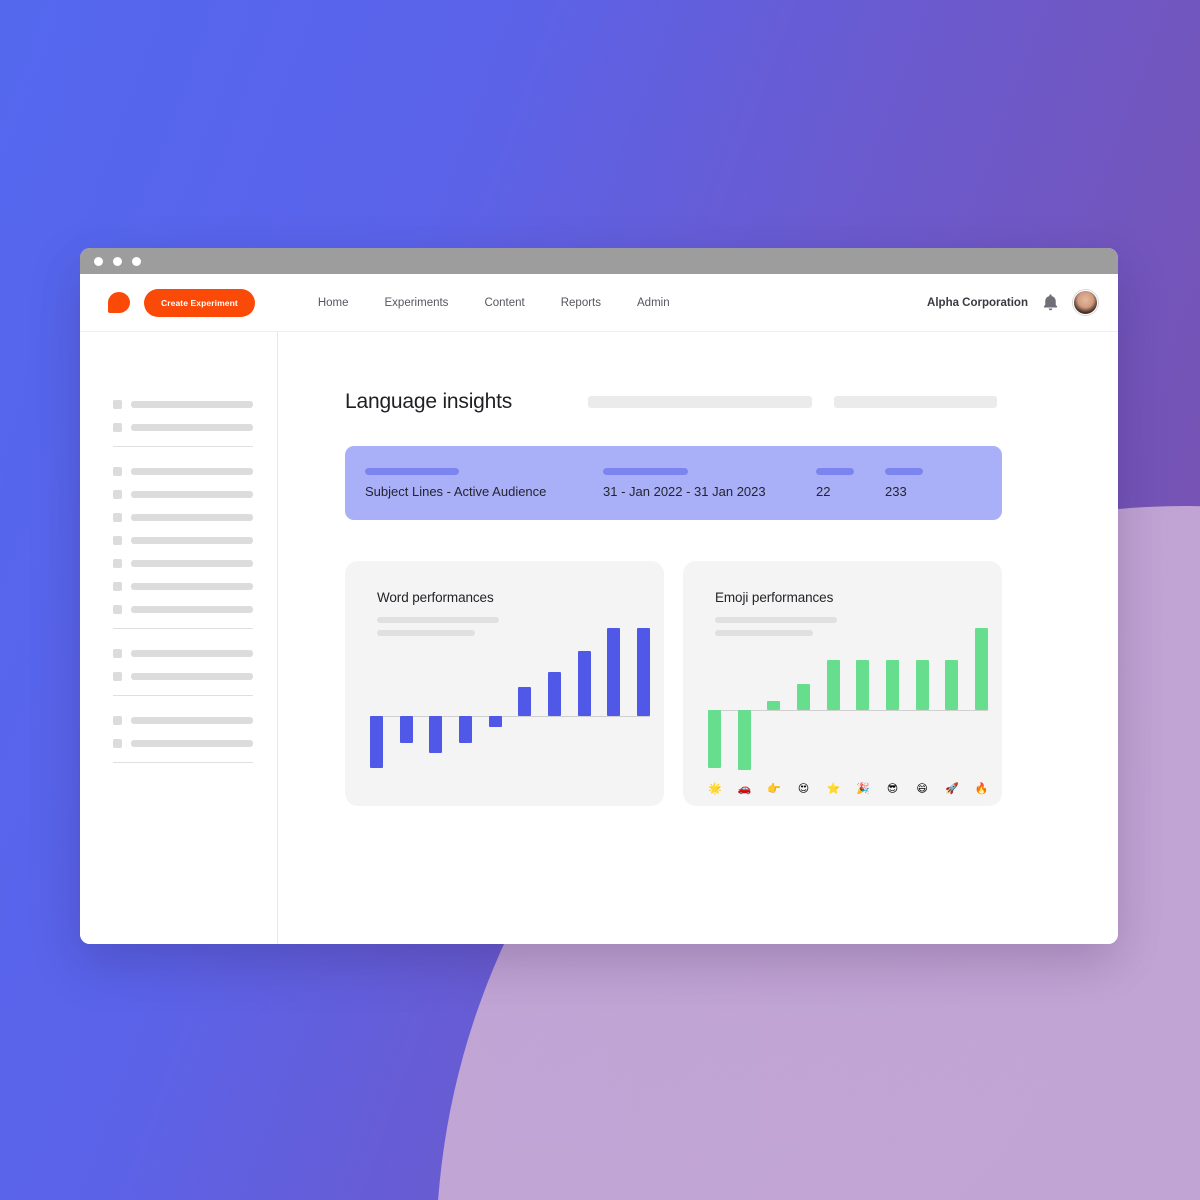 The height and width of the screenshot is (1200, 1200). What do you see at coordinates (504, 303) in the screenshot?
I see `nav-item-content: Content` at bounding box center [504, 303].